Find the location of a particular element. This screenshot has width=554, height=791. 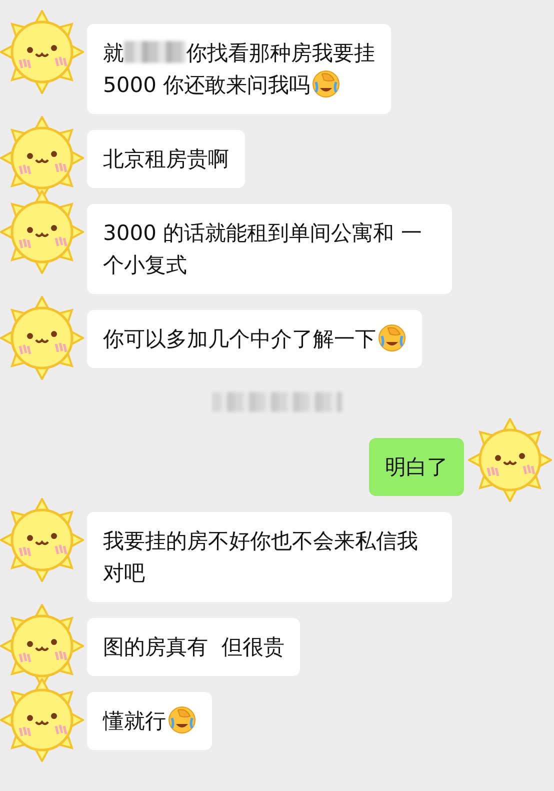

blurred-text is located at coordinates (155, 52).